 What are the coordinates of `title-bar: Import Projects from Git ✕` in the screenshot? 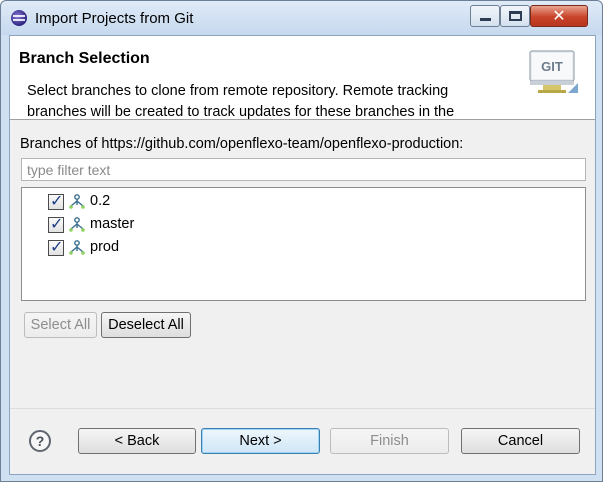 It's located at (301, 18).